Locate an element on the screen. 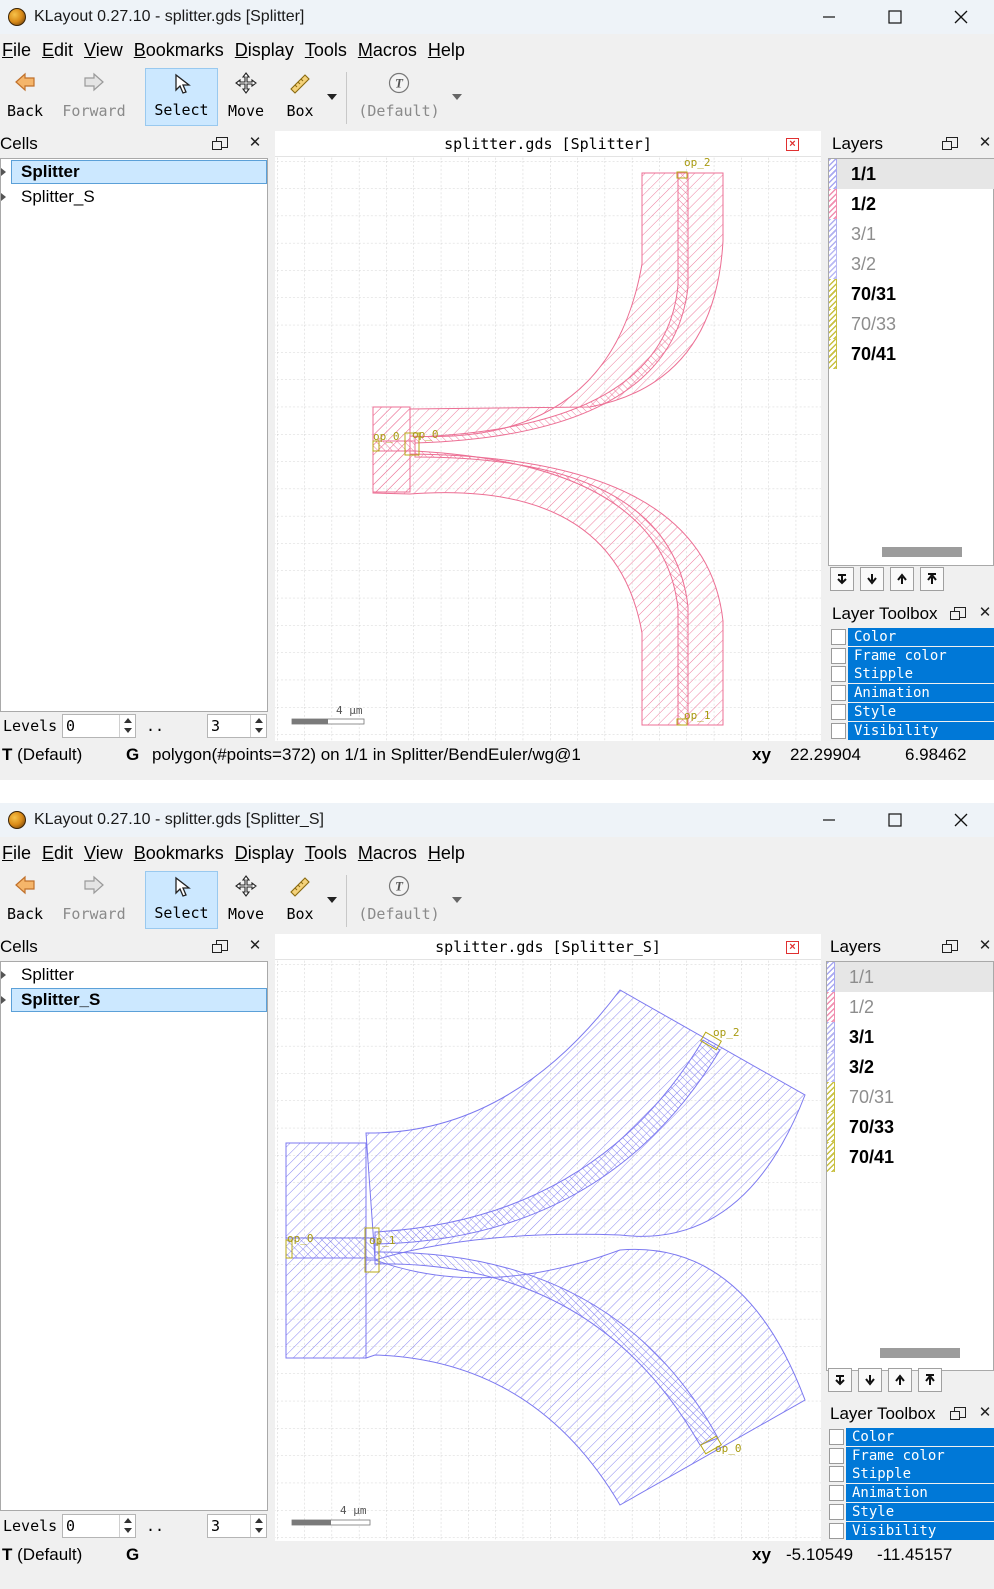 The image size is (994, 1589). levels-to-spinbox: 3 is located at coordinates (237, 726).